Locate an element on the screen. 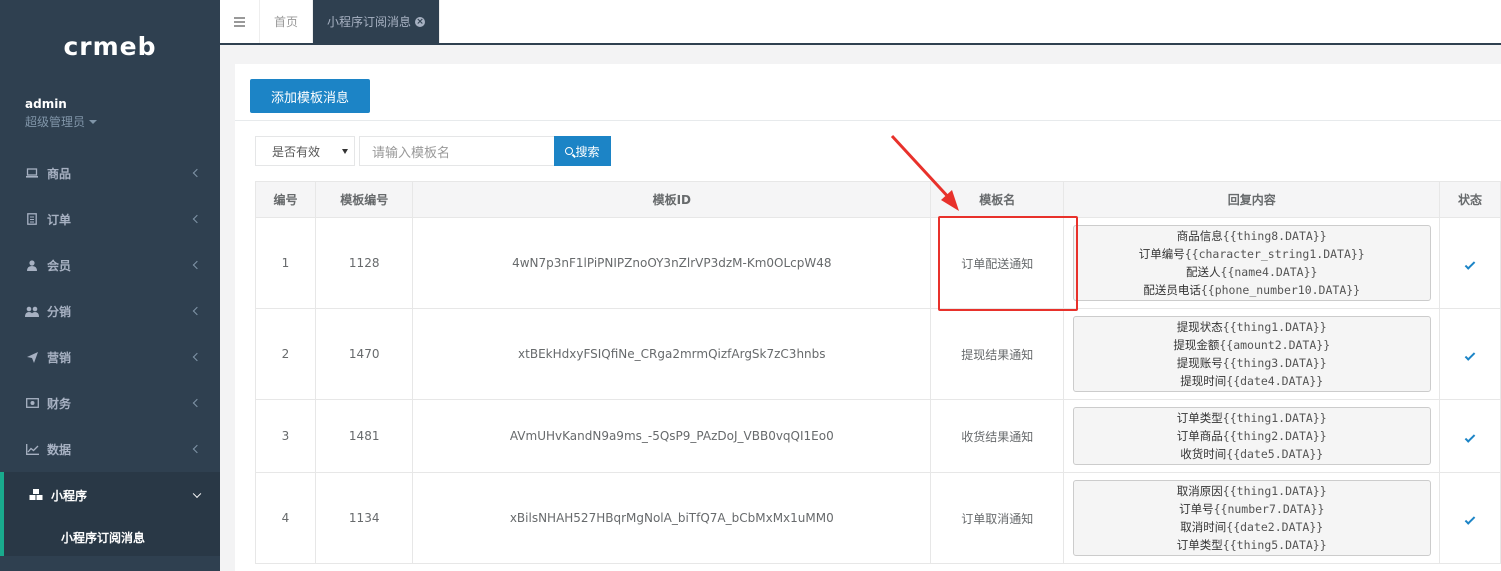 Image resolution: width=1501 pixels, height=571 pixels. caret-down-icon is located at coordinates (93, 122).